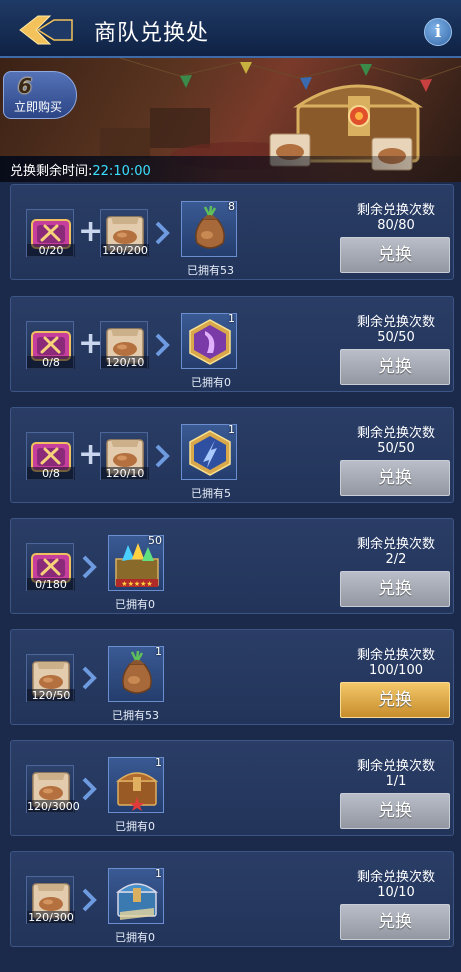  What do you see at coordinates (51, 250) in the screenshot?
I see `cost-count: 0/20` at bounding box center [51, 250].